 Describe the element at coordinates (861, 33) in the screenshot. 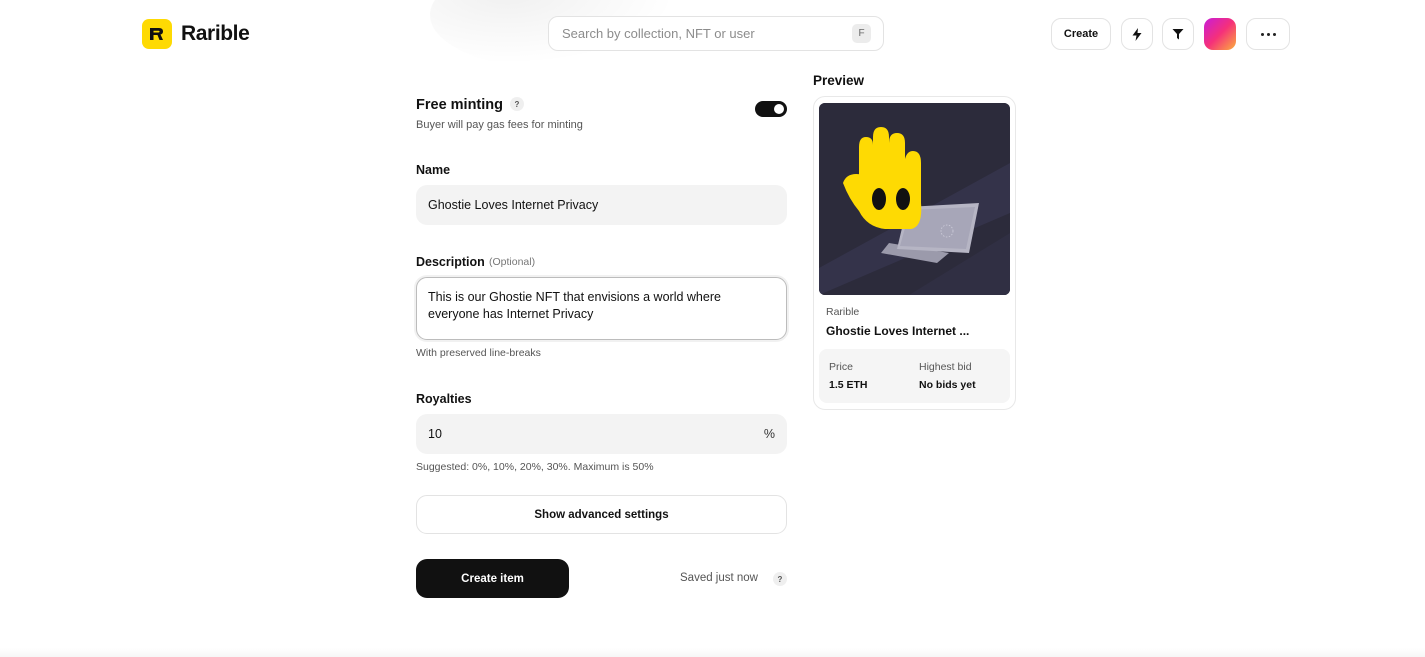

I see `search-shortcut-key: F` at that location.